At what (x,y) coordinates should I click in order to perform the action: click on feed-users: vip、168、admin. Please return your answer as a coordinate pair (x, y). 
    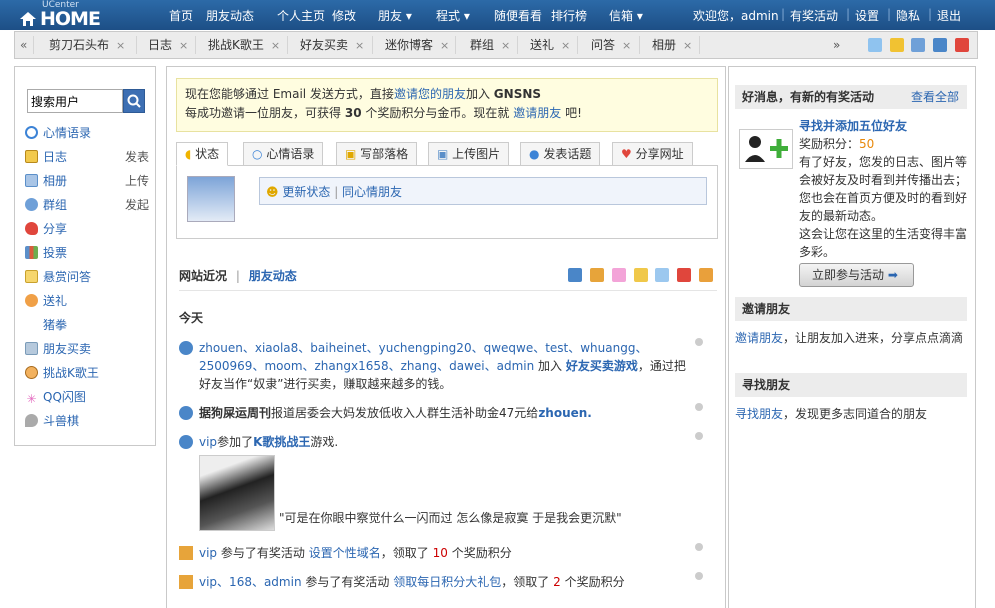
    Looking at the image, I should click on (250, 582).